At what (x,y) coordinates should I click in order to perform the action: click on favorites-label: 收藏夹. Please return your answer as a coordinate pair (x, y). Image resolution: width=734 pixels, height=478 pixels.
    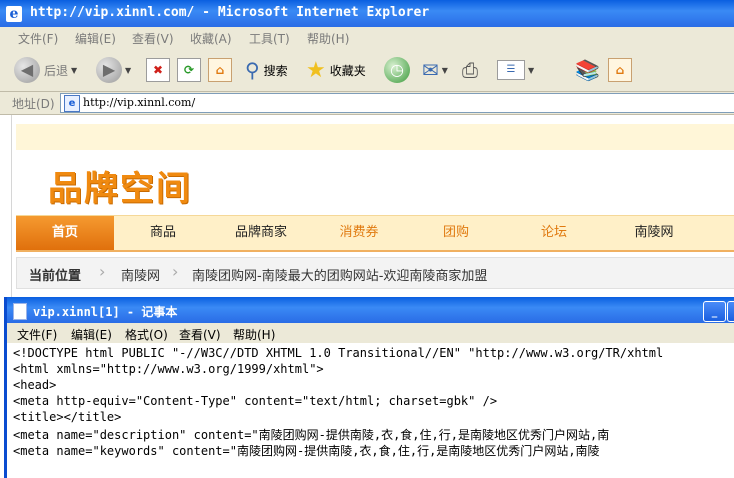
    Looking at the image, I should click on (347, 70).